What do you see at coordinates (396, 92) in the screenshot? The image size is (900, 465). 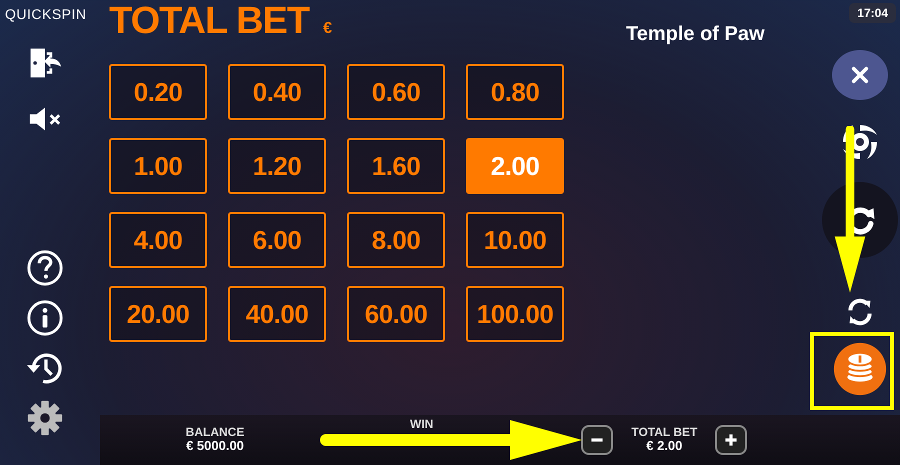 I see `bet-option: 0.60` at bounding box center [396, 92].